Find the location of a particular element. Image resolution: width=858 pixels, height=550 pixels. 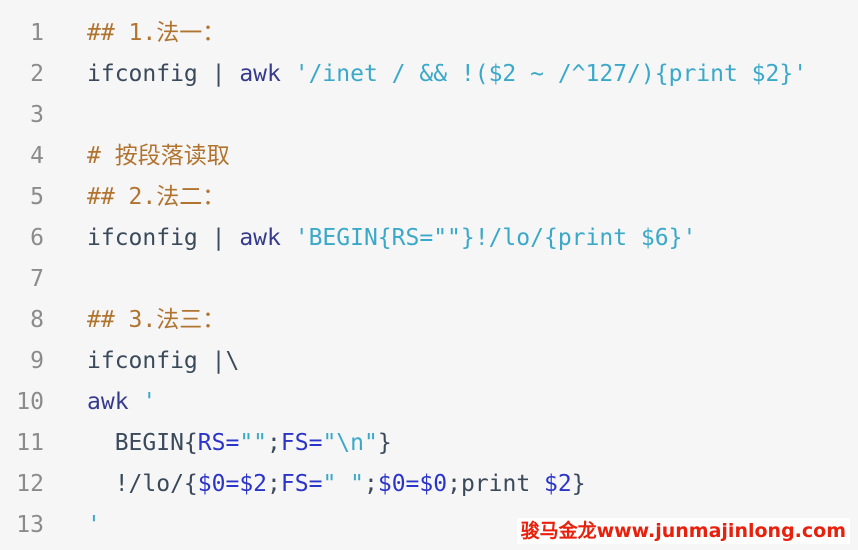

code-token: BEGIN{ is located at coordinates (142, 443).